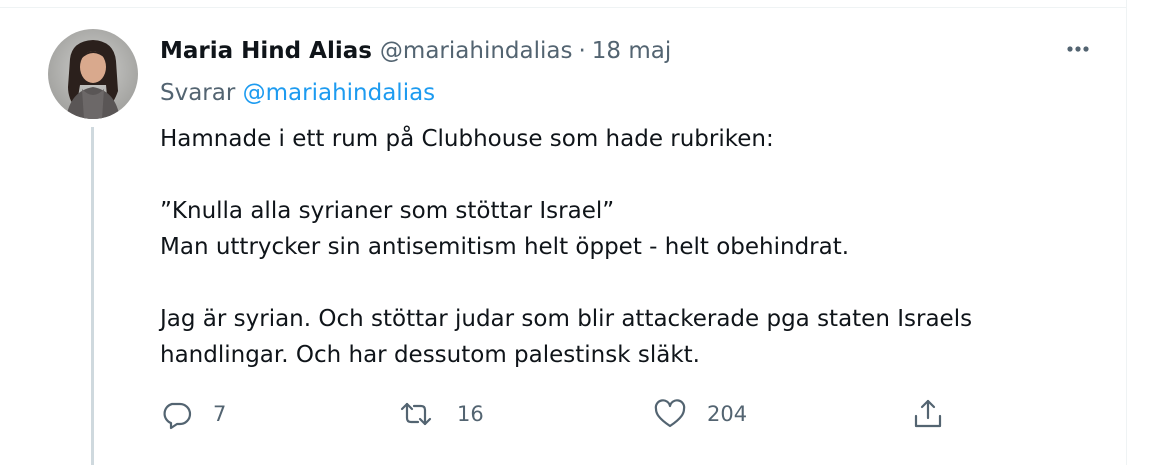 The width and height of the screenshot is (1152, 465). Describe the element at coordinates (220, 414) in the screenshot. I see `reply-count: 7` at that location.